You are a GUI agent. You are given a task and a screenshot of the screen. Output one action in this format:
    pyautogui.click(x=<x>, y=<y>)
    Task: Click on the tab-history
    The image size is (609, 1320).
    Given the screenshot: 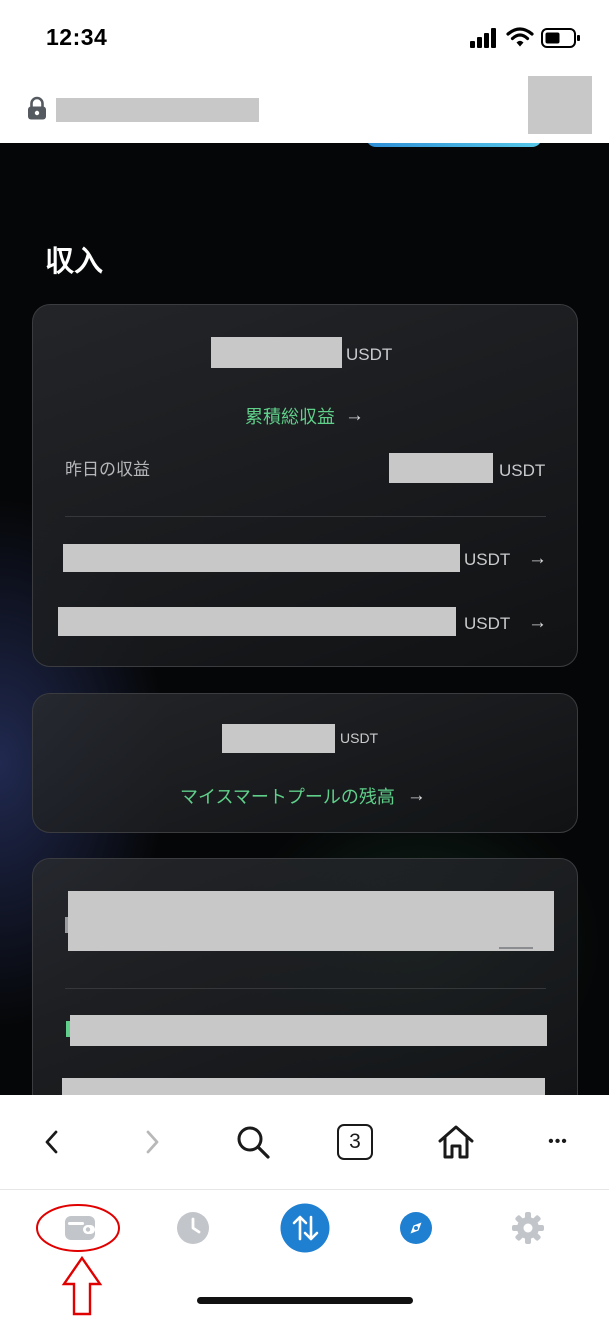 What is the action you would take?
    pyautogui.click(x=193, y=1228)
    